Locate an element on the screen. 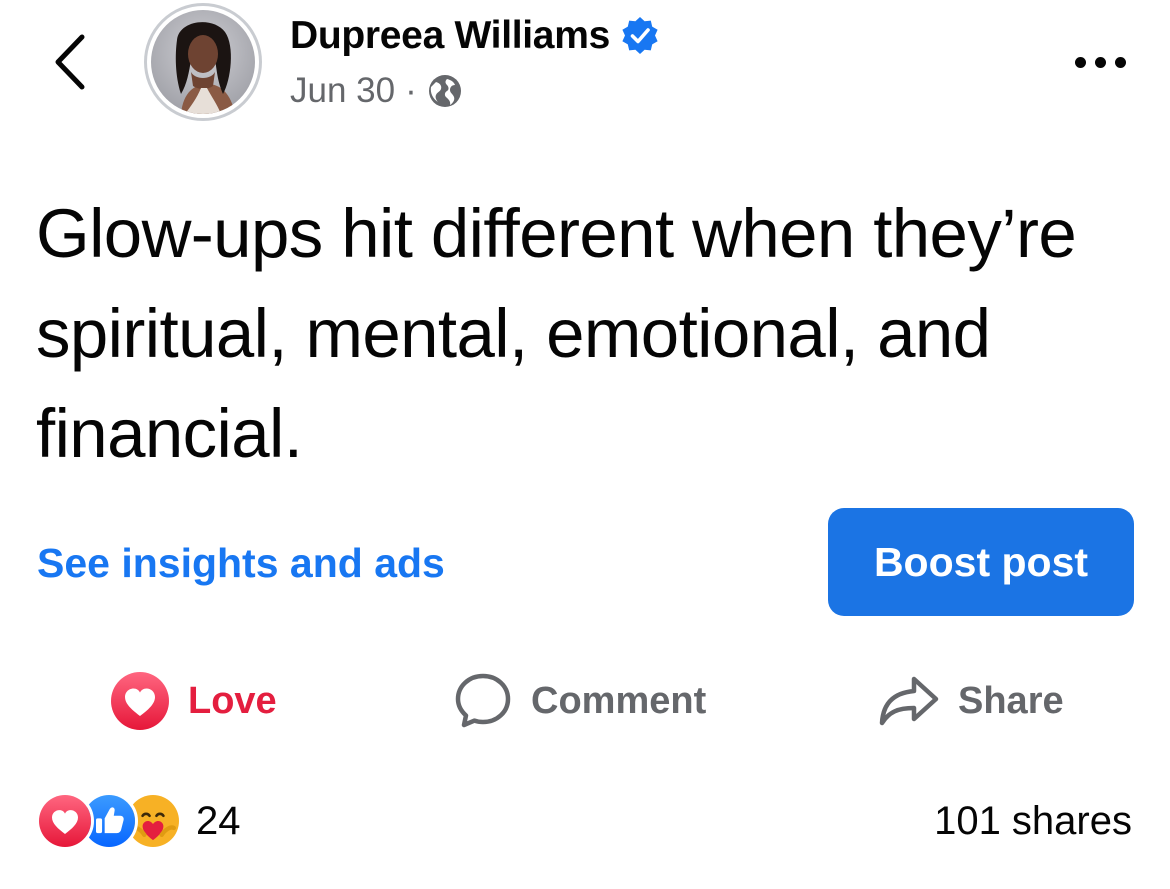 This screenshot has height=889, width=1170. author-row: Dupreea Williams is located at coordinates (475, 36).